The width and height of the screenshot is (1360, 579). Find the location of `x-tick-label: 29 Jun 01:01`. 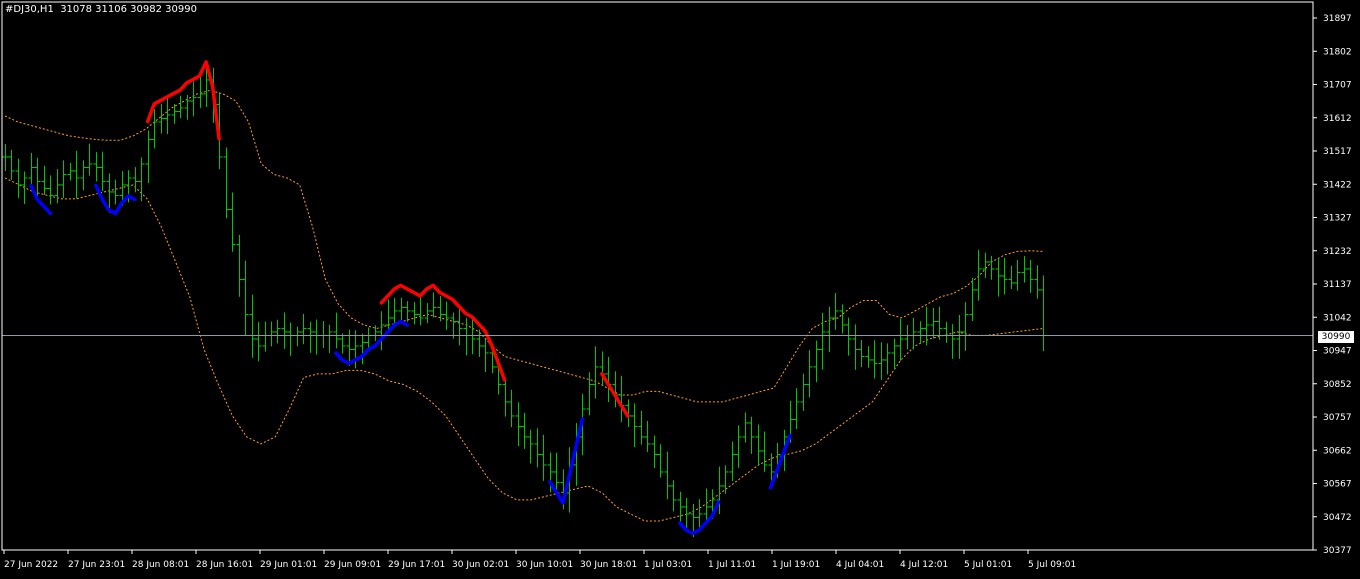

x-tick-label: 29 Jun 01:01 is located at coordinates (288, 565).